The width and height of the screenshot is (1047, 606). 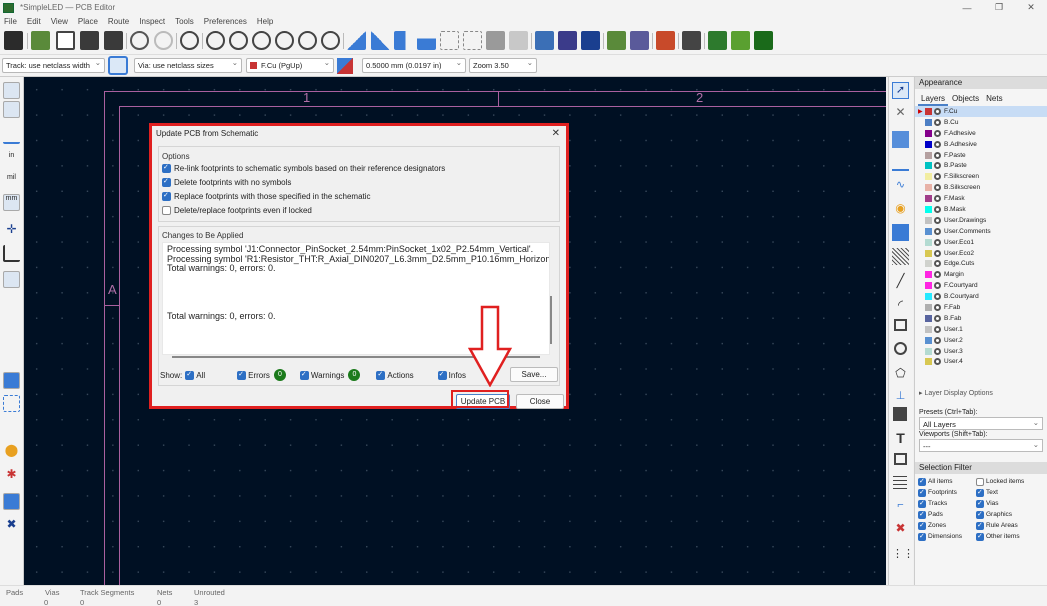 What do you see at coordinates (900, 90) in the screenshot?
I see `select-icon: ➚` at bounding box center [900, 90].